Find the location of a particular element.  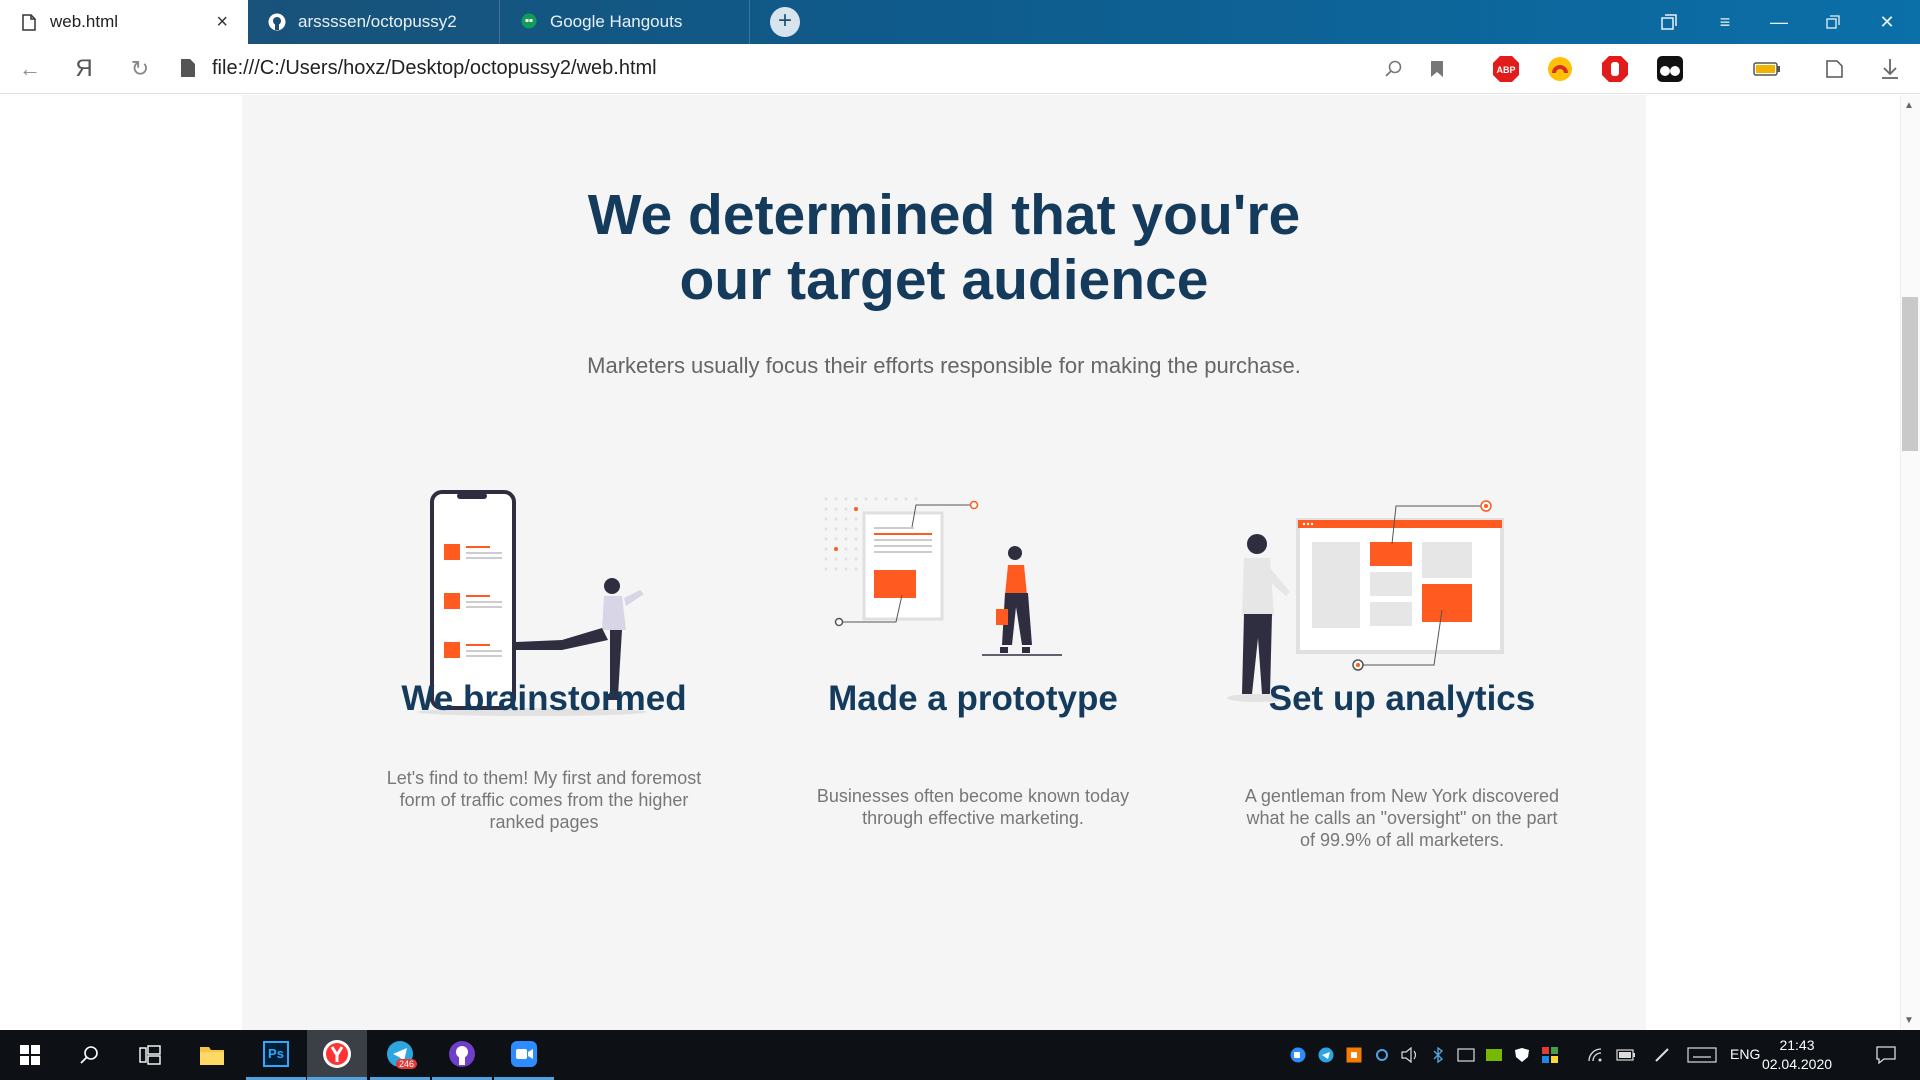

back-icon: ← is located at coordinates (30, 69).